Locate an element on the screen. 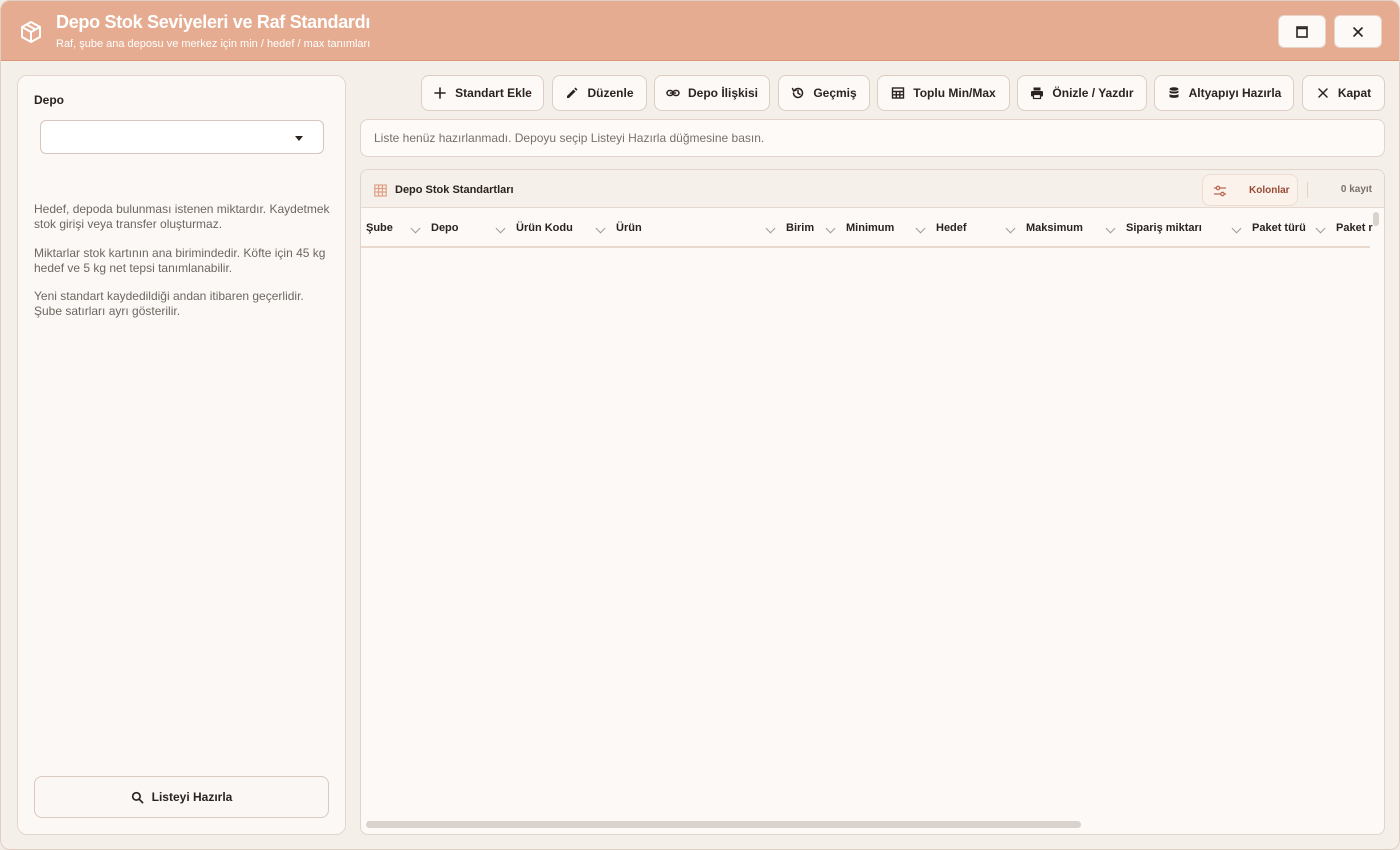  horizontal-scrollbar is located at coordinates (723, 824).